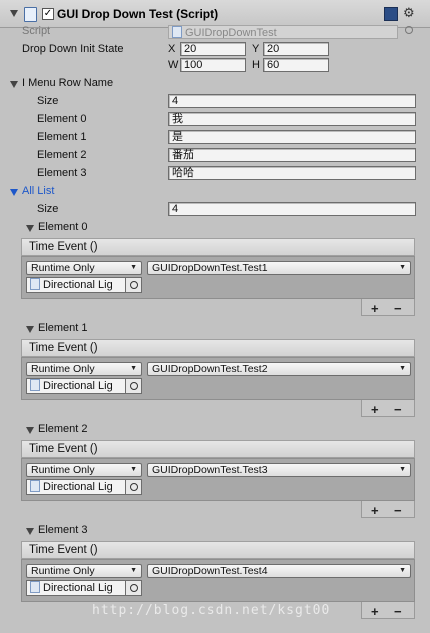 This screenshot has height=633, width=430. I want to click on menu-size-field: 4, so click(292, 101).